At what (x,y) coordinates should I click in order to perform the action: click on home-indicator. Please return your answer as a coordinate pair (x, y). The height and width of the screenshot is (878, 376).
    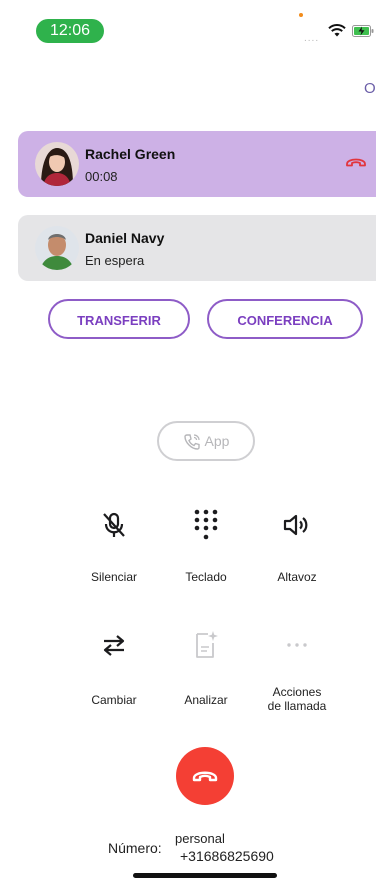
    Looking at the image, I should click on (205, 875).